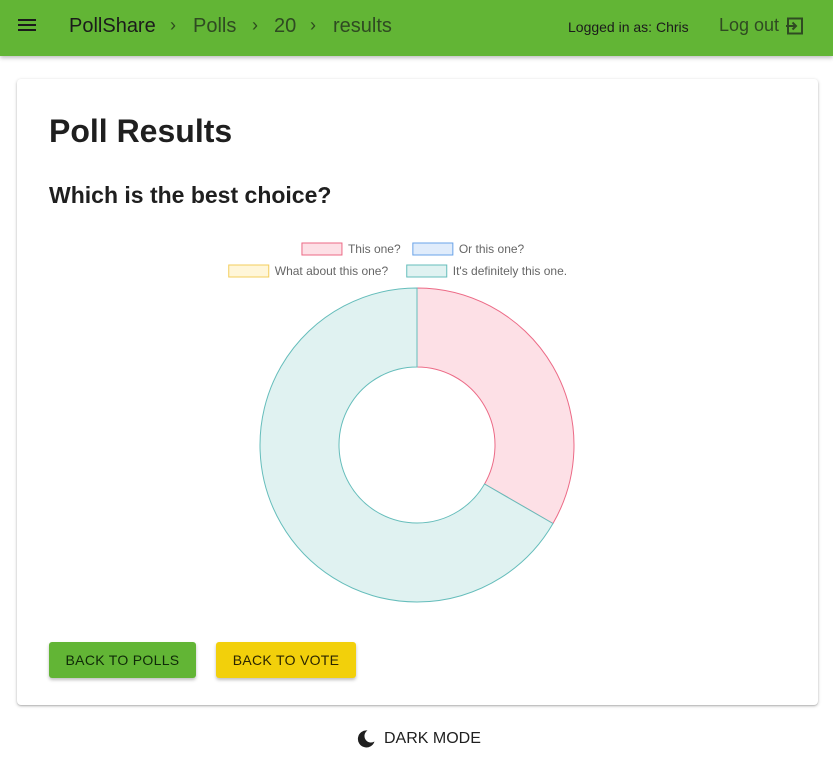  I want to click on back-to-polls-button: Back to polls, so click(122, 660).